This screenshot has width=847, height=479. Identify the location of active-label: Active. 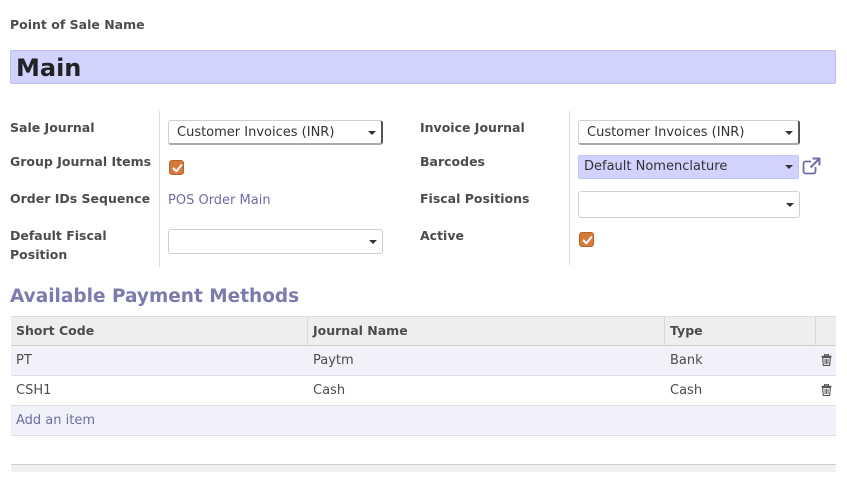
(442, 235).